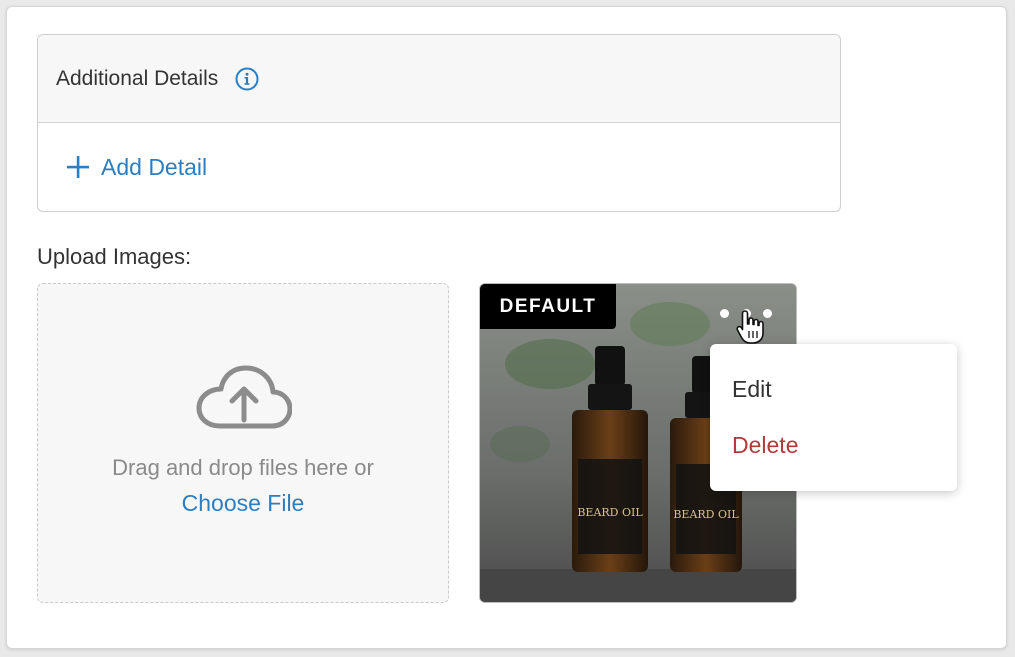 The height and width of the screenshot is (657, 1015). Describe the element at coordinates (114, 256) in the screenshot. I see `upload-images-label: Upload Images:` at that location.